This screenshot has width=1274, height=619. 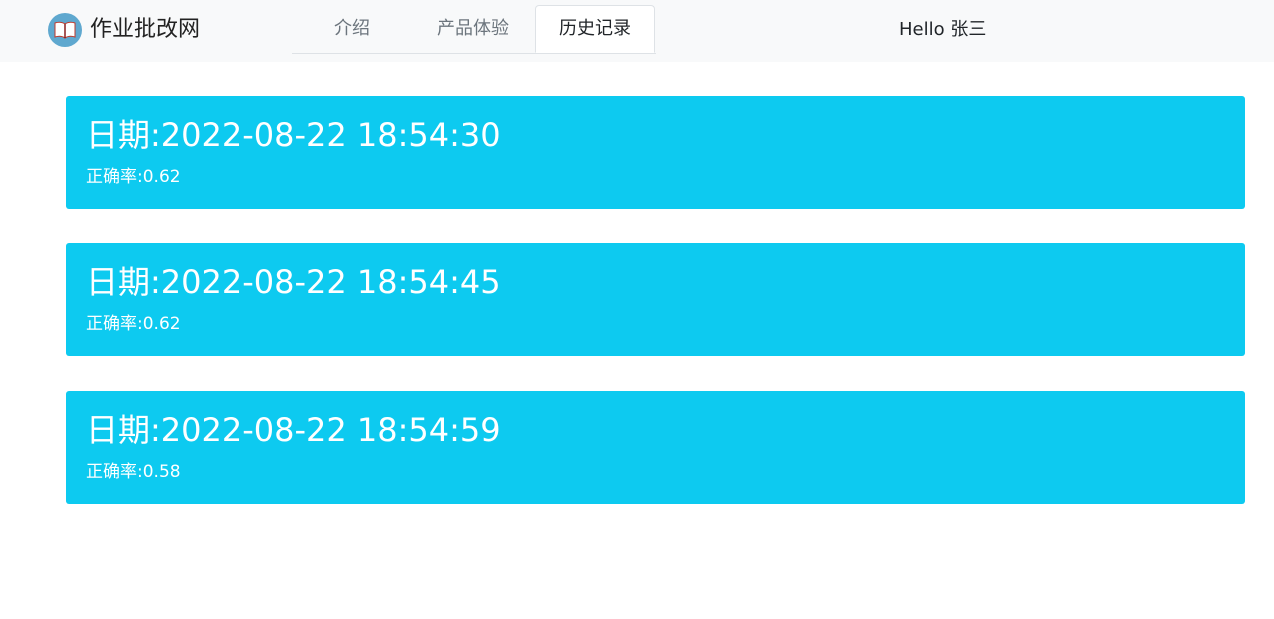 What do you see at coordinates (352, 28) in the screenshot?
I see `tab-intro: 介绍` at bounding box center [352, 28].